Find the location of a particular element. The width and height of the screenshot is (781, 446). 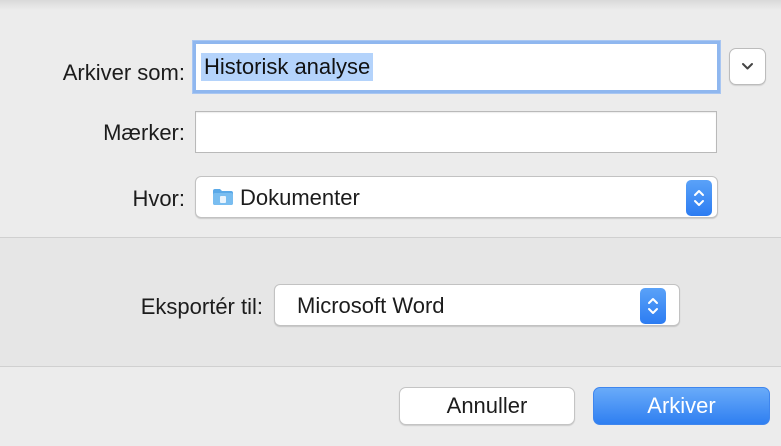

dialog-top-shadow is located at coordinates (390, 5).